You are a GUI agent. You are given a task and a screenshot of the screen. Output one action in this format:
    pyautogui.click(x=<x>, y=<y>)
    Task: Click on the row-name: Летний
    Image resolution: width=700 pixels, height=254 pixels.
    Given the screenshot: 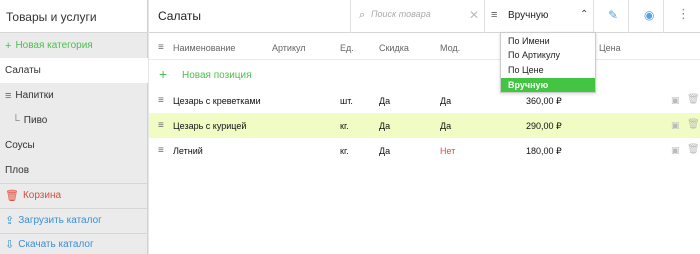 What is the action you would take?
    pyautogui.click(x=188, y=151)
    